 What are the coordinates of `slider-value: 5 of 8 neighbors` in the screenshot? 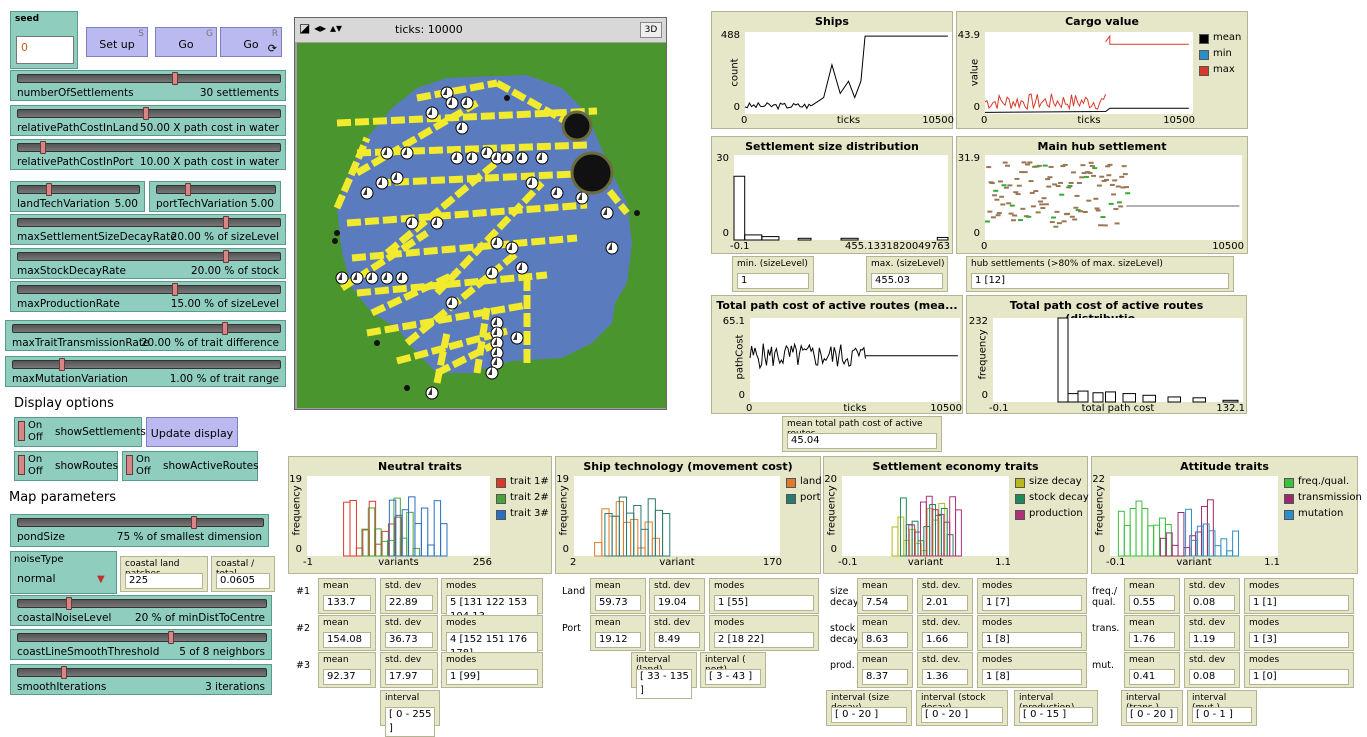 It's located at (222, 652).